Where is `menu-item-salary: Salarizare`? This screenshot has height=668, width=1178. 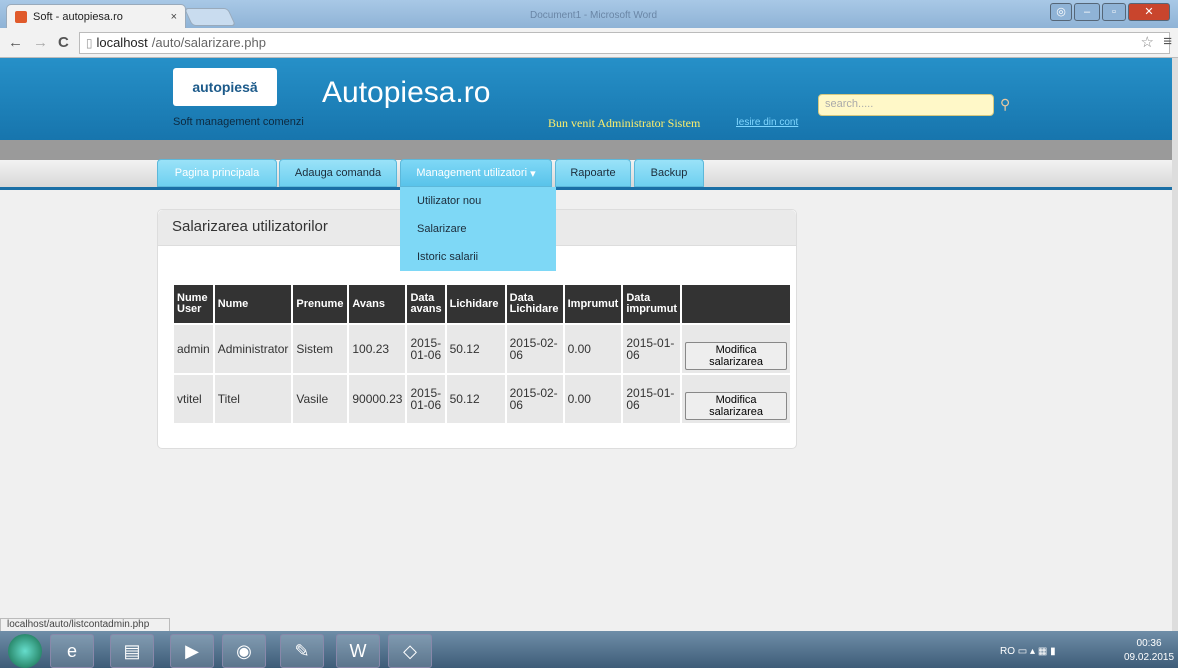 menu-item-salary: Salarizare is located at coordinates (478, 229).